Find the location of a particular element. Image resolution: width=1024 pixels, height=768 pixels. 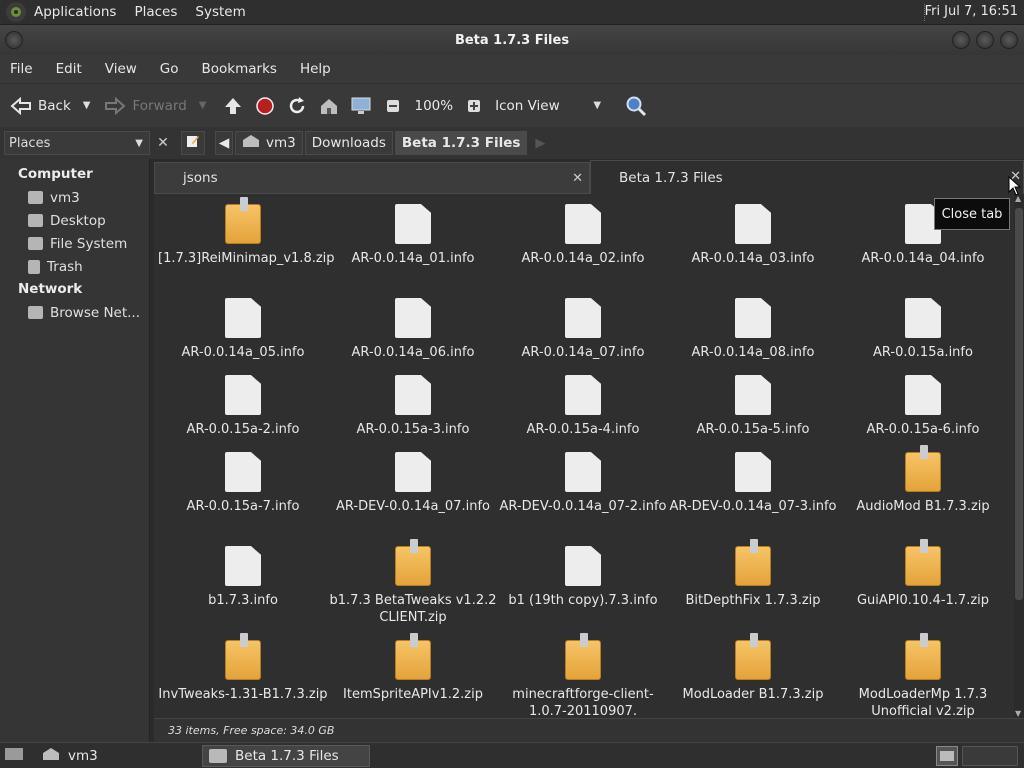

sidebar-item-desktop: Desktop is located at coordinates (74, 220).